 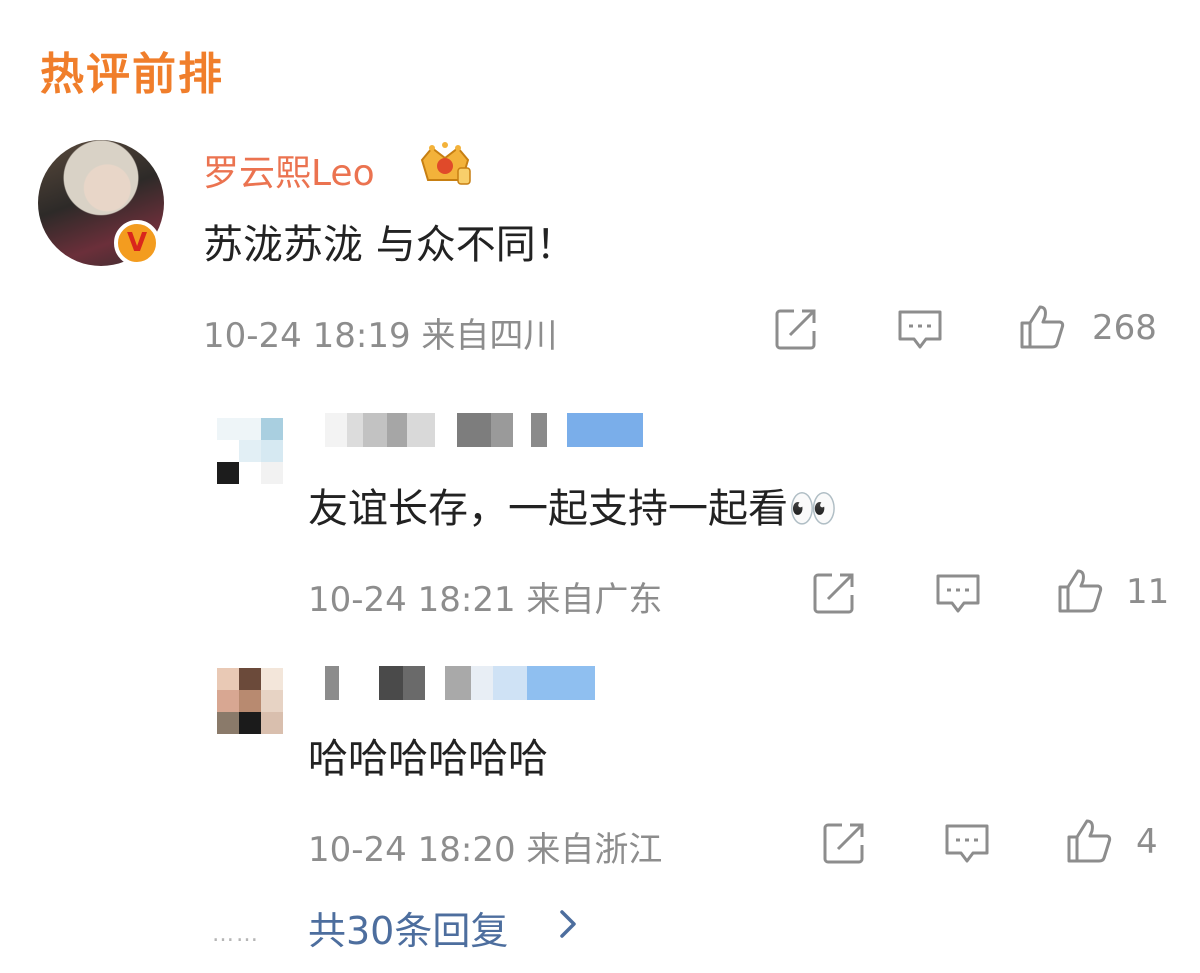 I want to click on reply-meta: 10-24 18:20 来自浙江, so click(x=485, y=846).